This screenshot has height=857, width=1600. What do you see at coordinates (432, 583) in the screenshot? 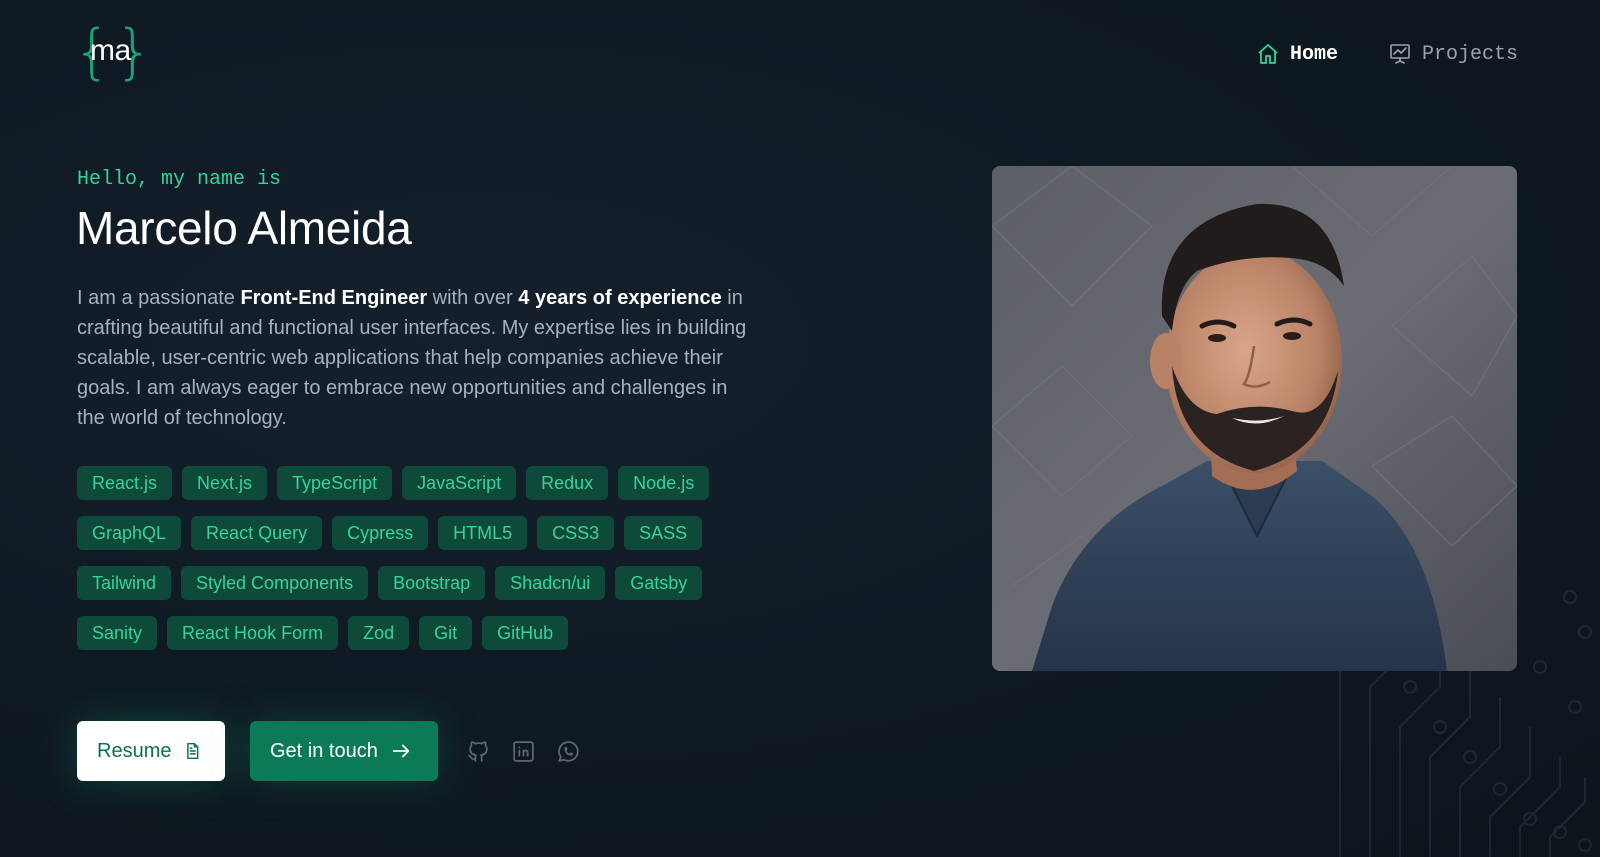
I see `skill-chip: Bootstrap` at bounding box center [432, 583].